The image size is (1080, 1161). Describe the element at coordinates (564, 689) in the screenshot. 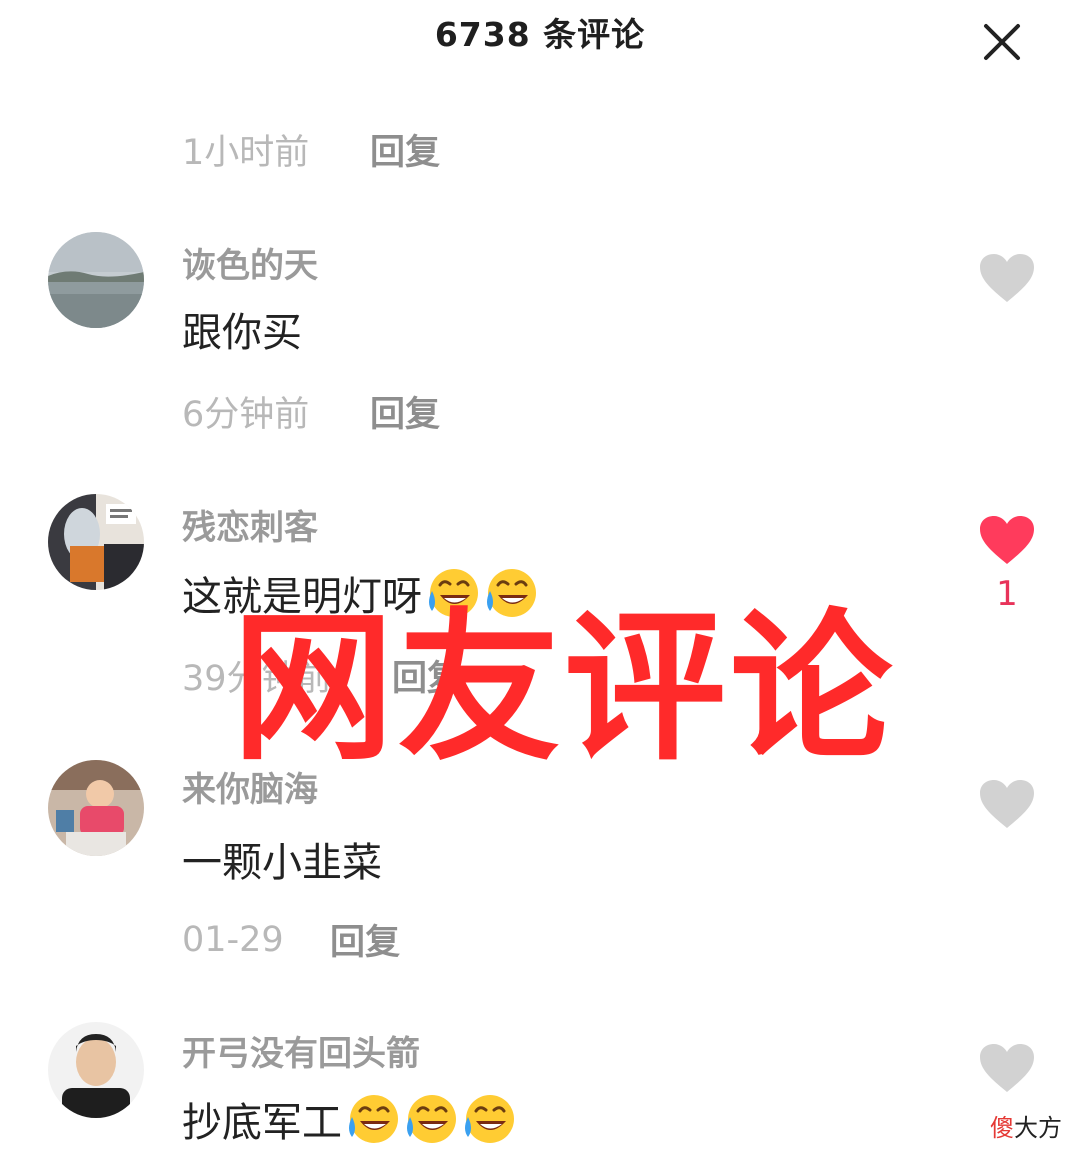

I see `overlay-caption: 网友评论` at that location.